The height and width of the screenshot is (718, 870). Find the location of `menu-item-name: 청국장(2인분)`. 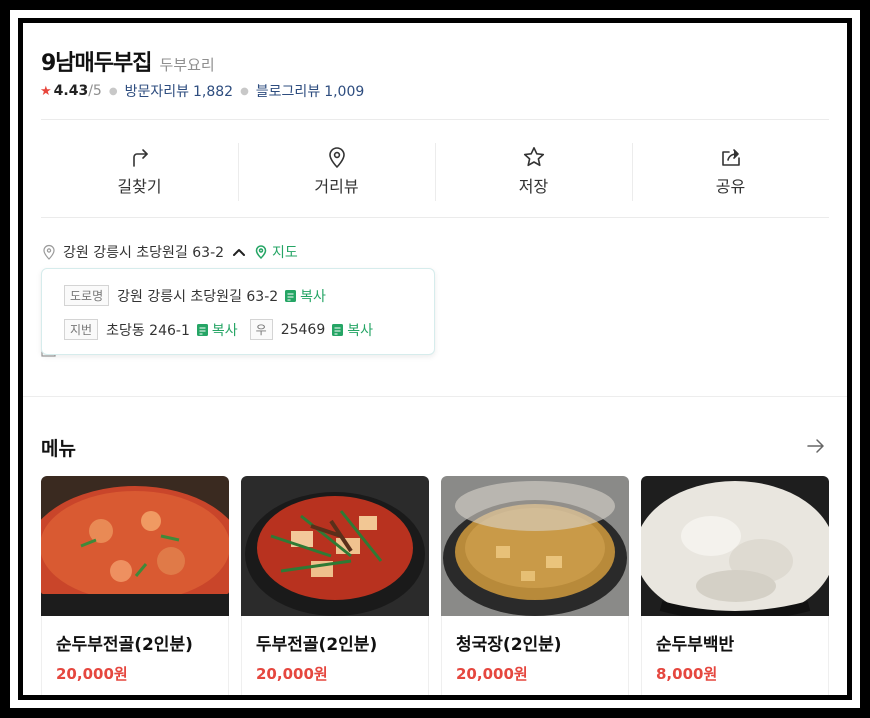

menu-item-name: 청국장(2인분) is located at coordinates (509, 645).